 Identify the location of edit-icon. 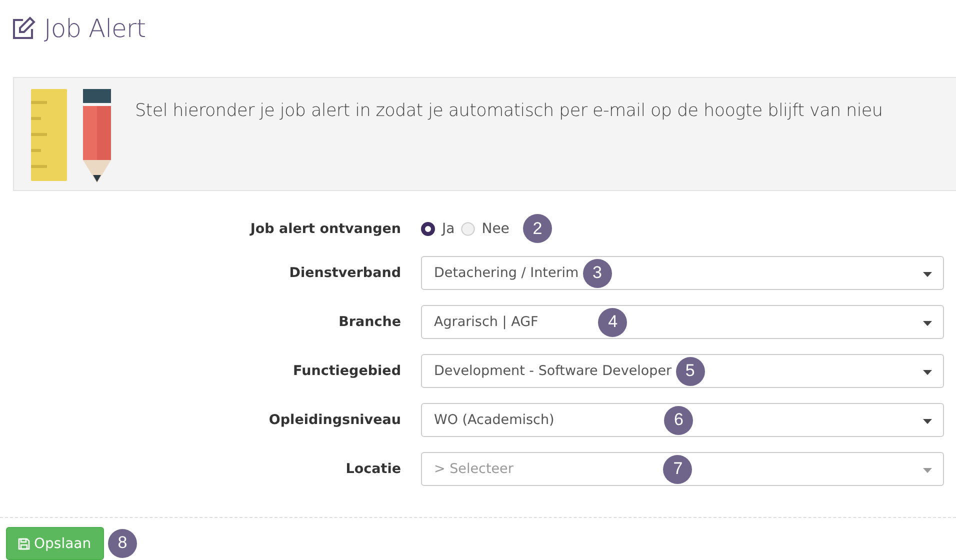
(24, 28).